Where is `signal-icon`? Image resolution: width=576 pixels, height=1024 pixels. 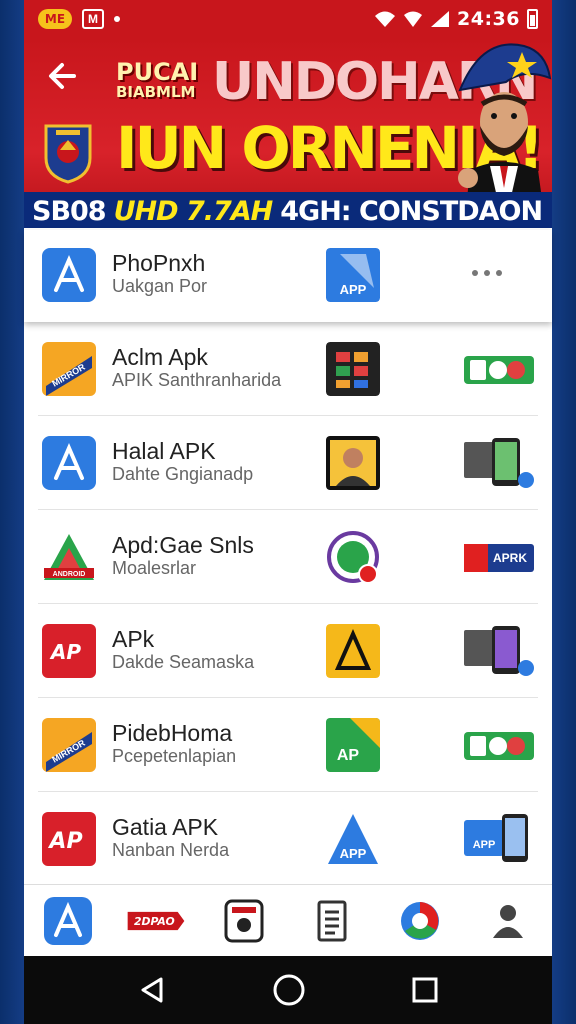
signal-icon is located at coordinates (440, 19).